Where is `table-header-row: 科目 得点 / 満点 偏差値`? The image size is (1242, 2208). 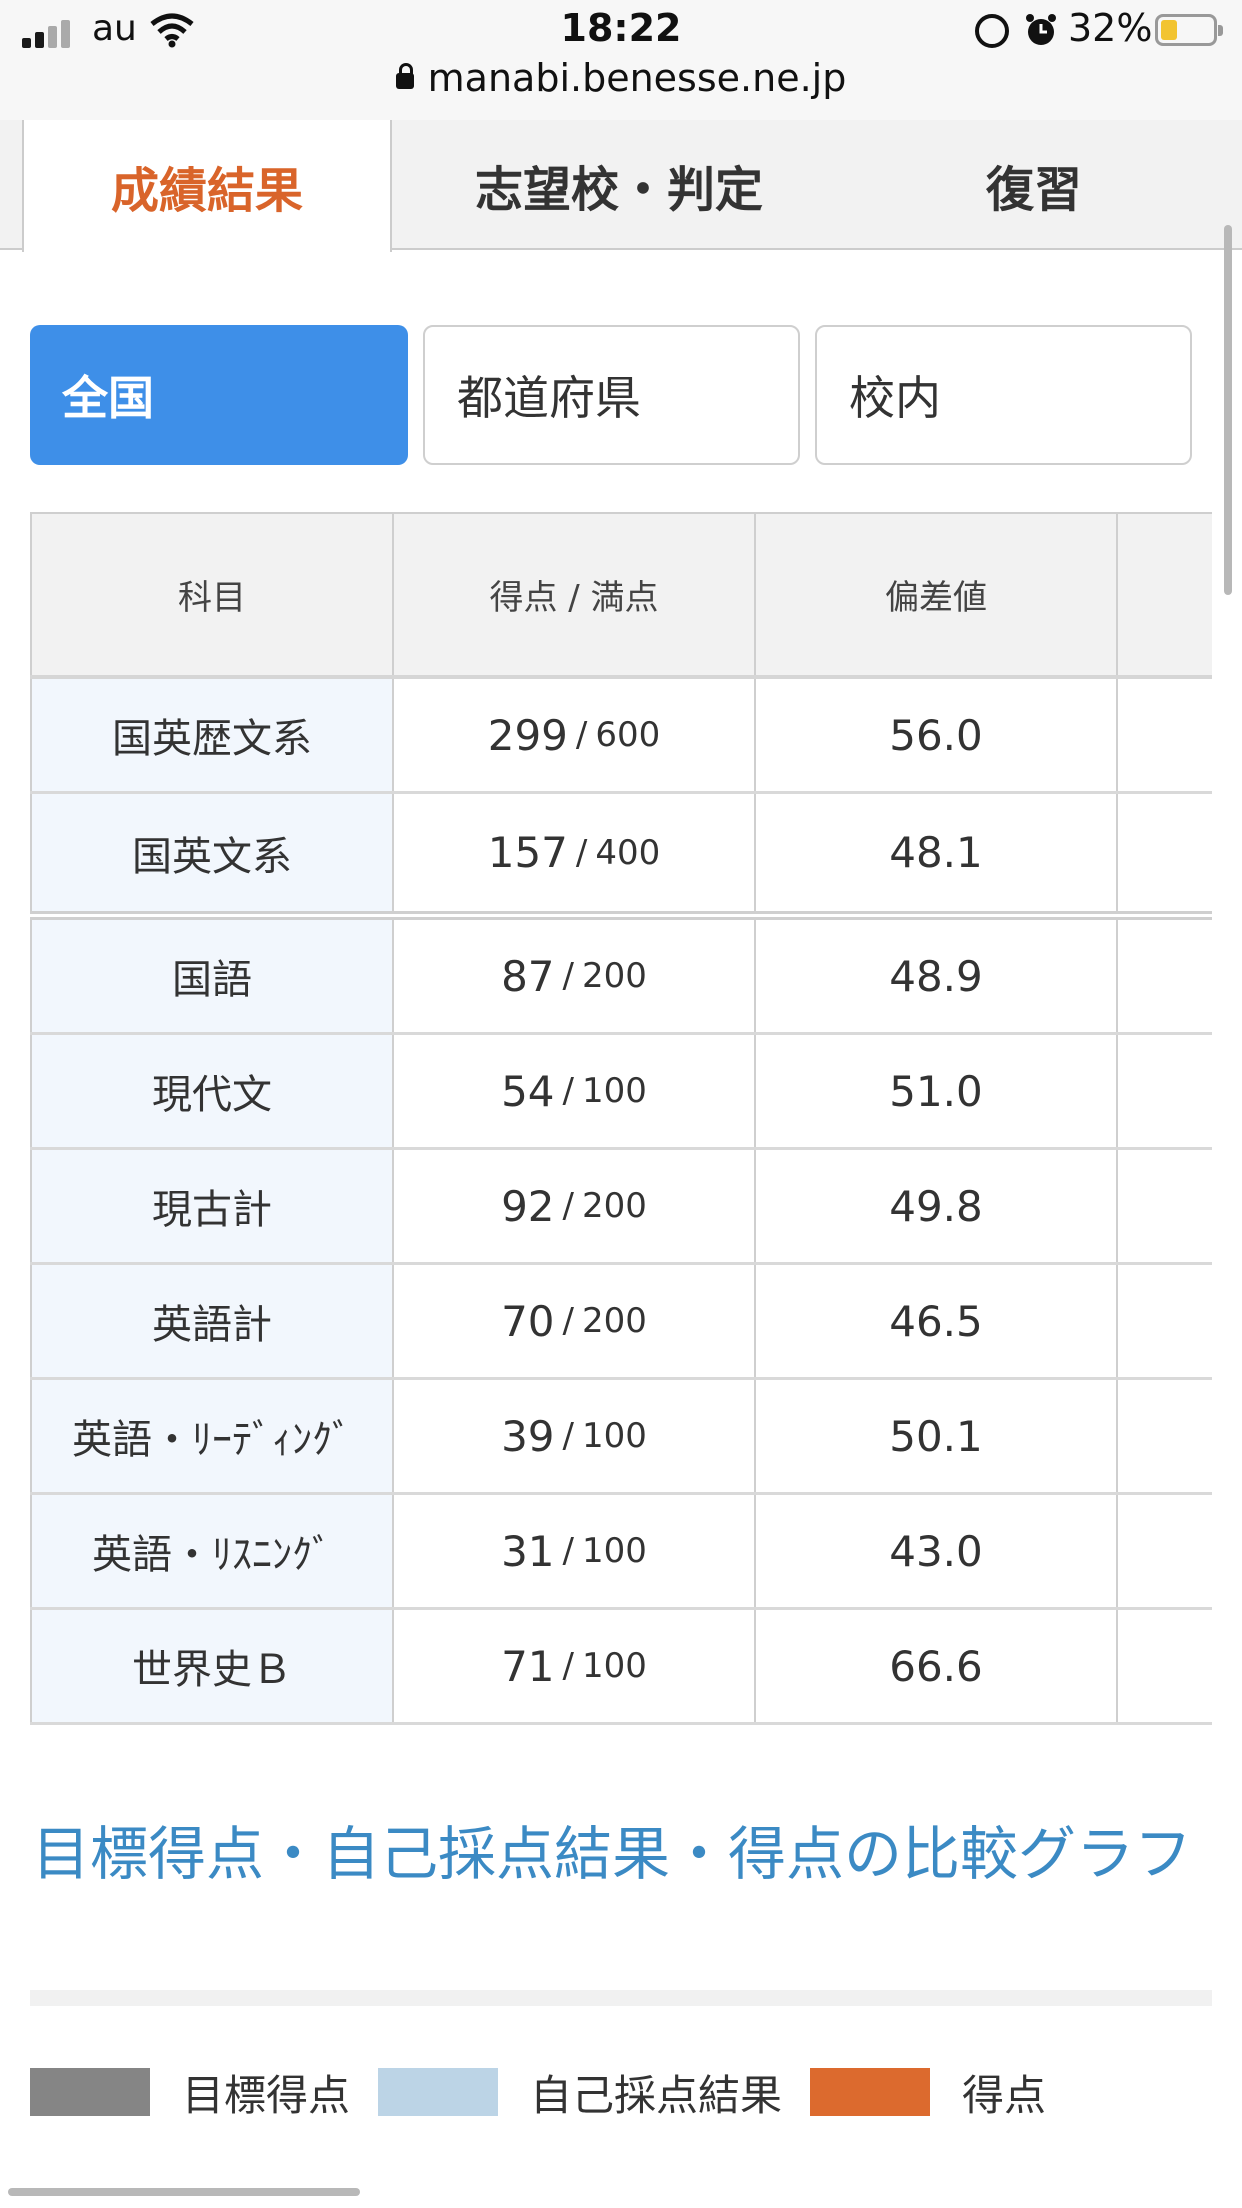
table-header-row: 科目 得点 / 満点 偏差値 is located at coordinates (621, 596).